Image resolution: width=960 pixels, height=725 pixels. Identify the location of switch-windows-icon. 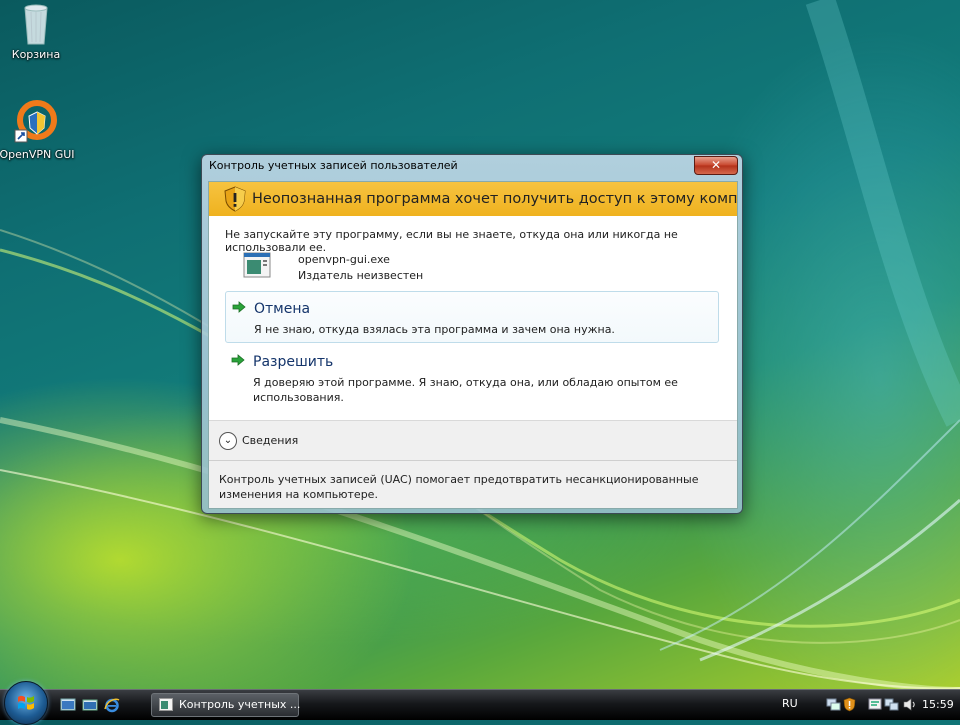
(90, 705).